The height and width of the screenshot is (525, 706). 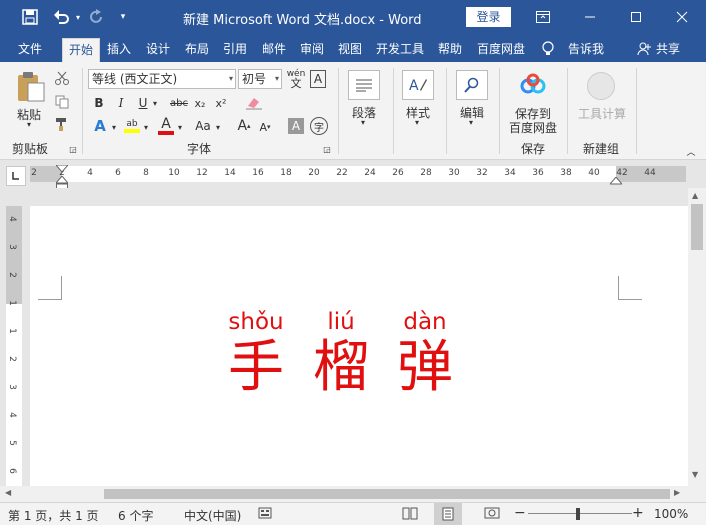 I want to click on vertical-scroll-thumb, so click(x=697, y=227).